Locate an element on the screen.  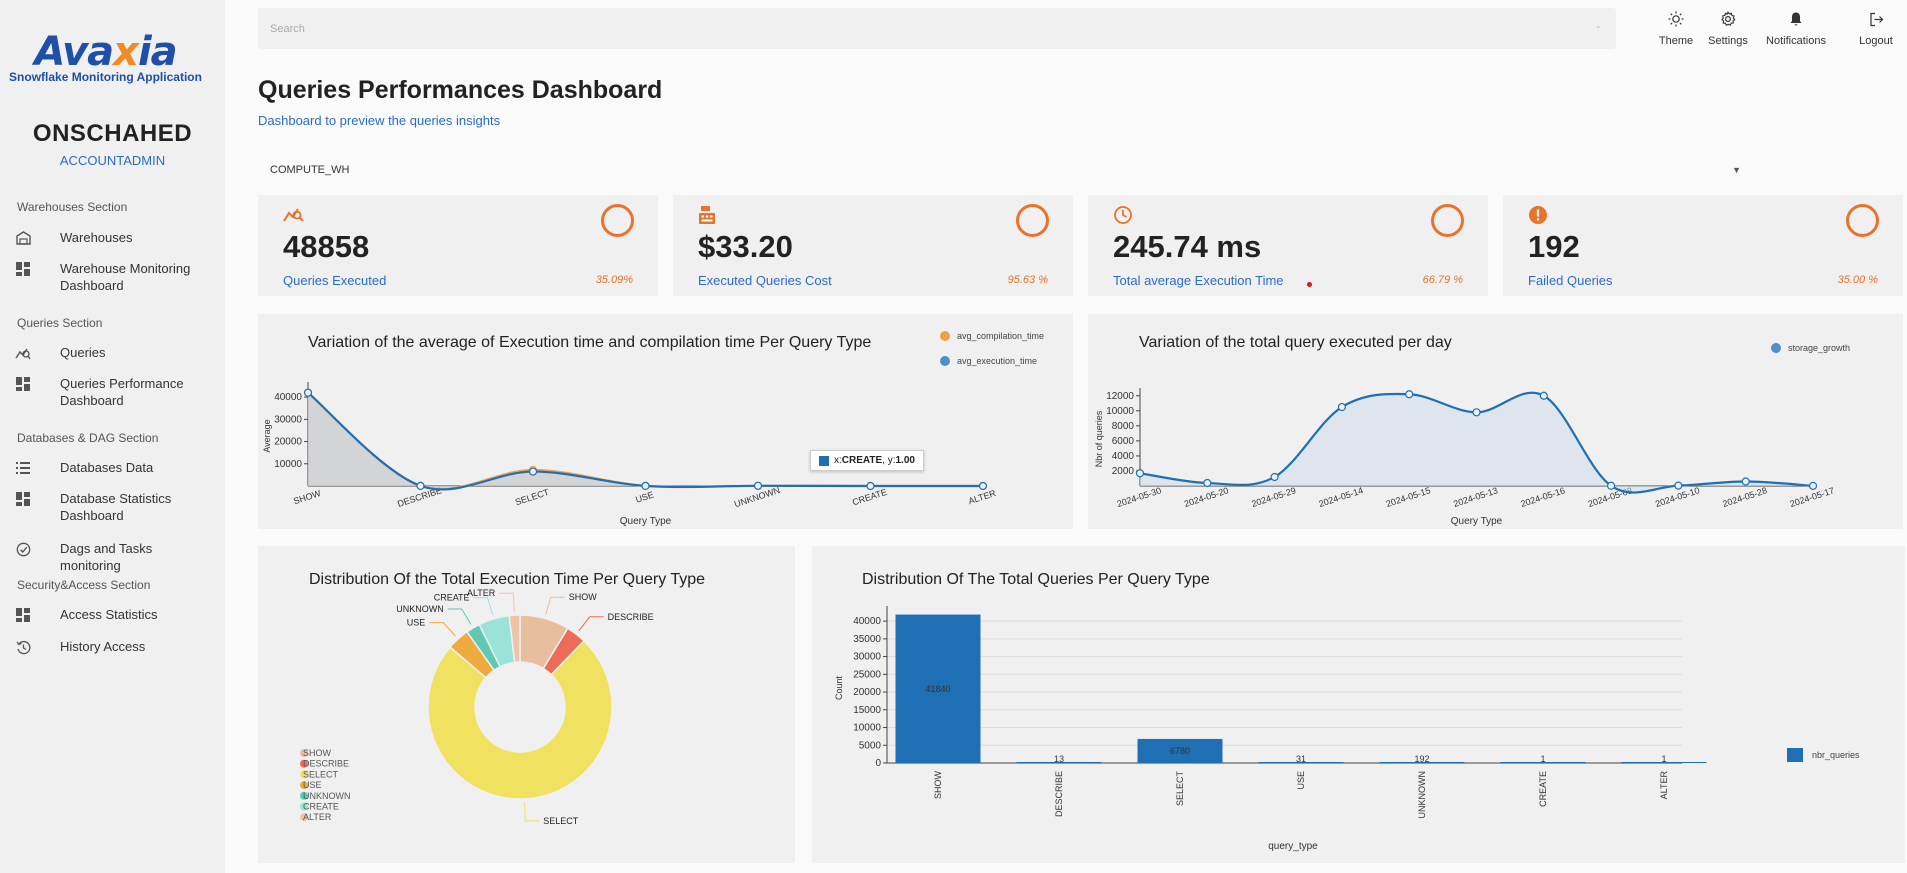
sidebar-item-history-access: History Access is located at coordinates (116, 647).